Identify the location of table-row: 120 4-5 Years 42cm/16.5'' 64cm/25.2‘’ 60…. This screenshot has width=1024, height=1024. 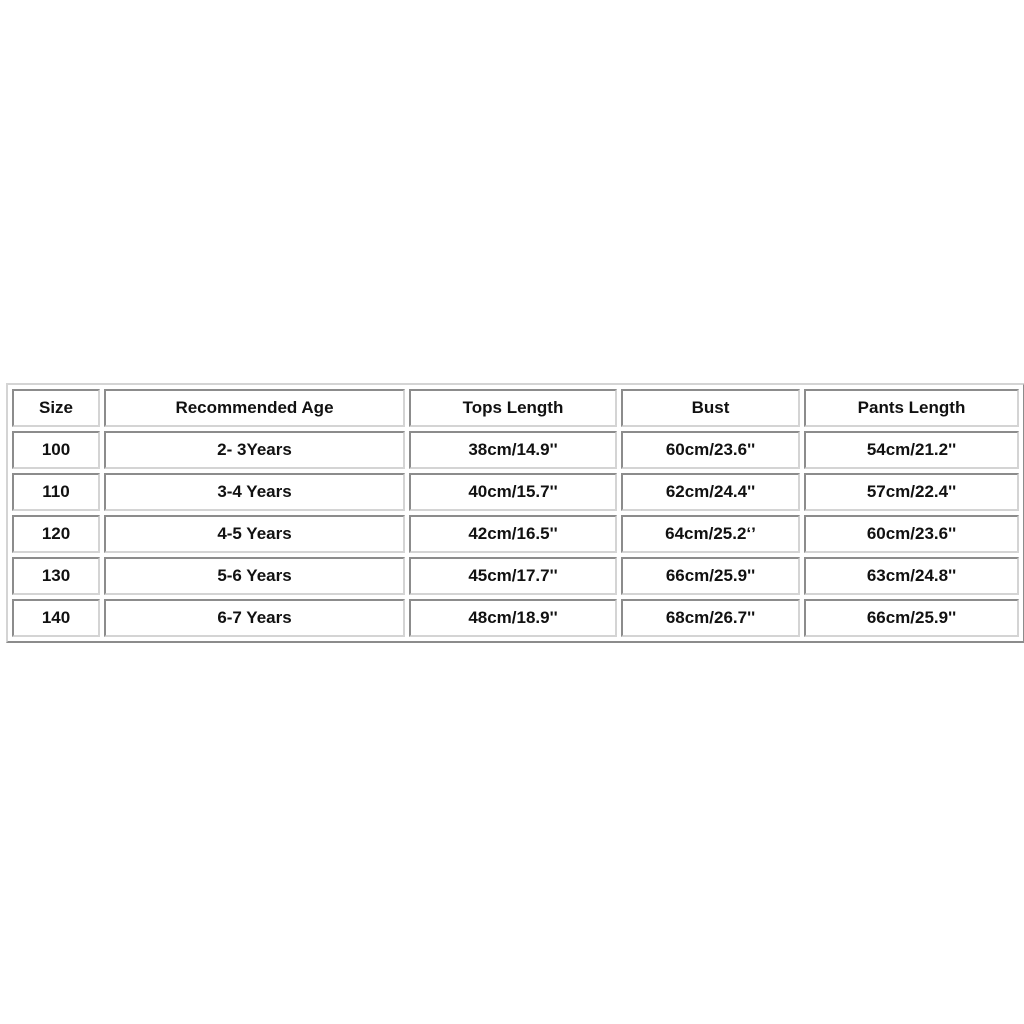
(515, 534).